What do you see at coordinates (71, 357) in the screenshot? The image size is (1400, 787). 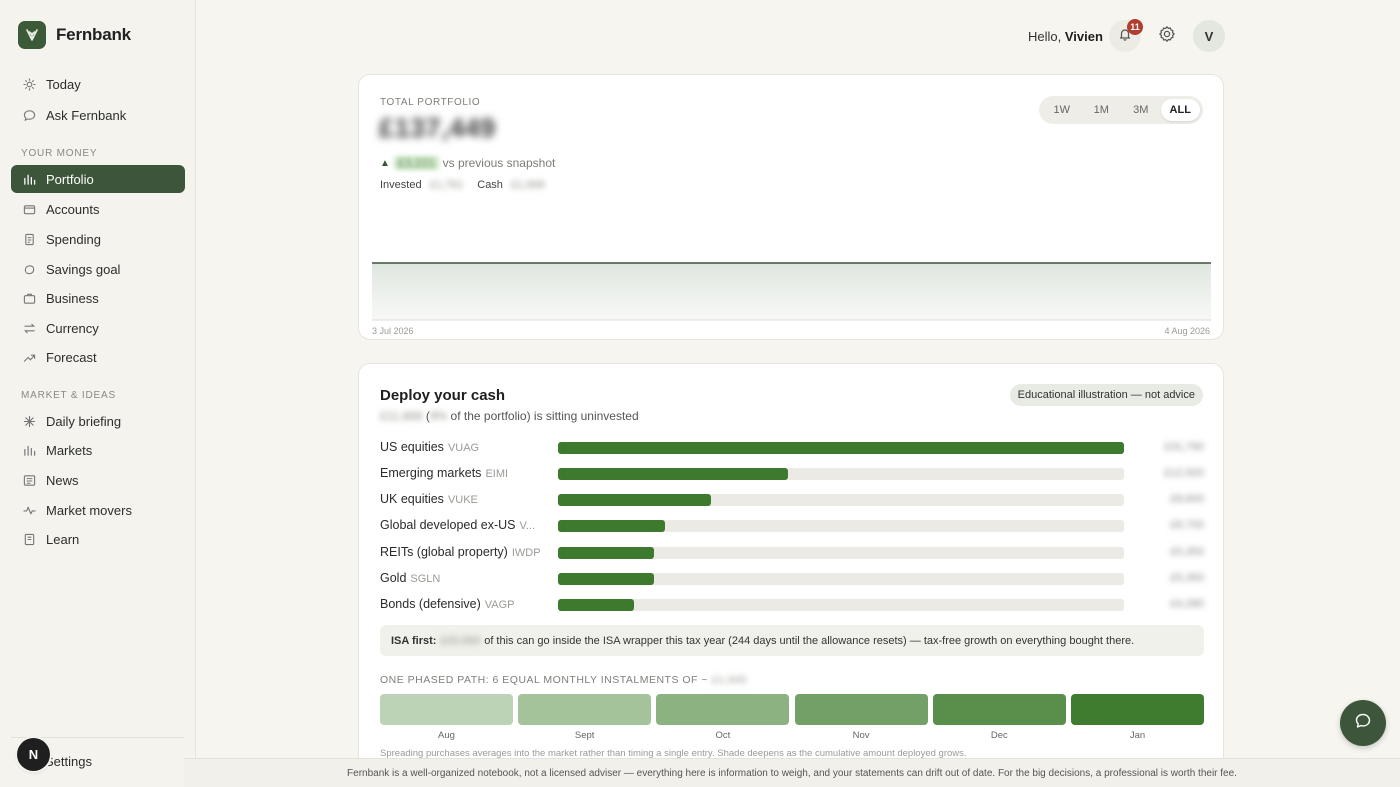 I see `nav-item-label: Forecast` at bounding box center [71, 357].